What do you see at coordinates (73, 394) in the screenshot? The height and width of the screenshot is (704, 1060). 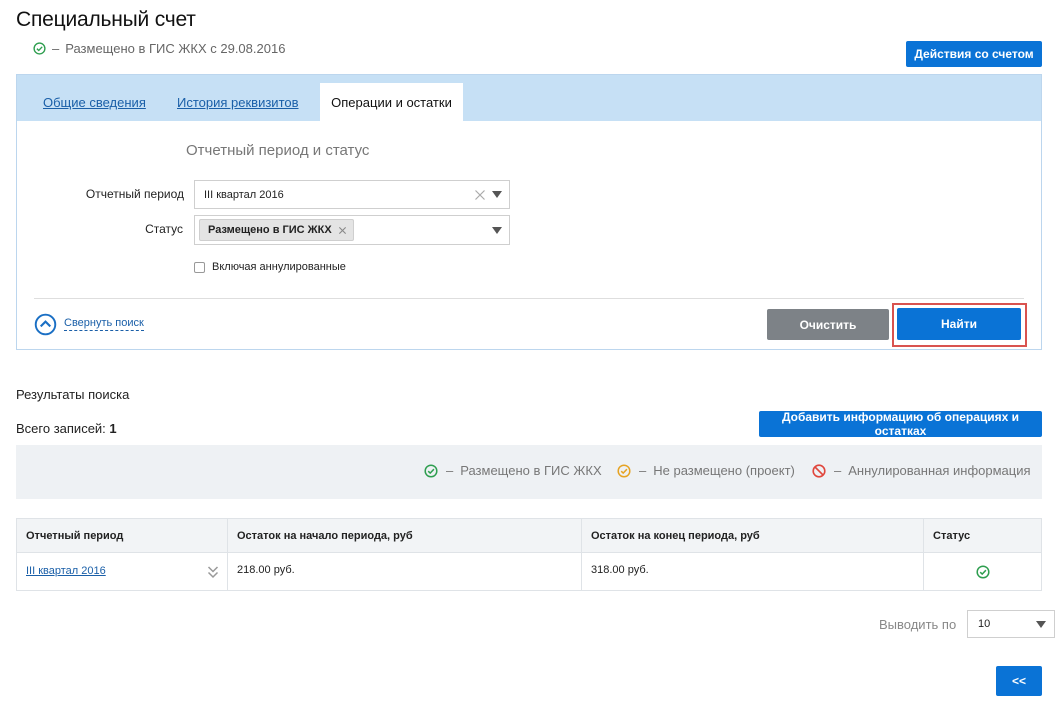 I see `results-title: Результаты поиска` at bounding box center [73, 394].